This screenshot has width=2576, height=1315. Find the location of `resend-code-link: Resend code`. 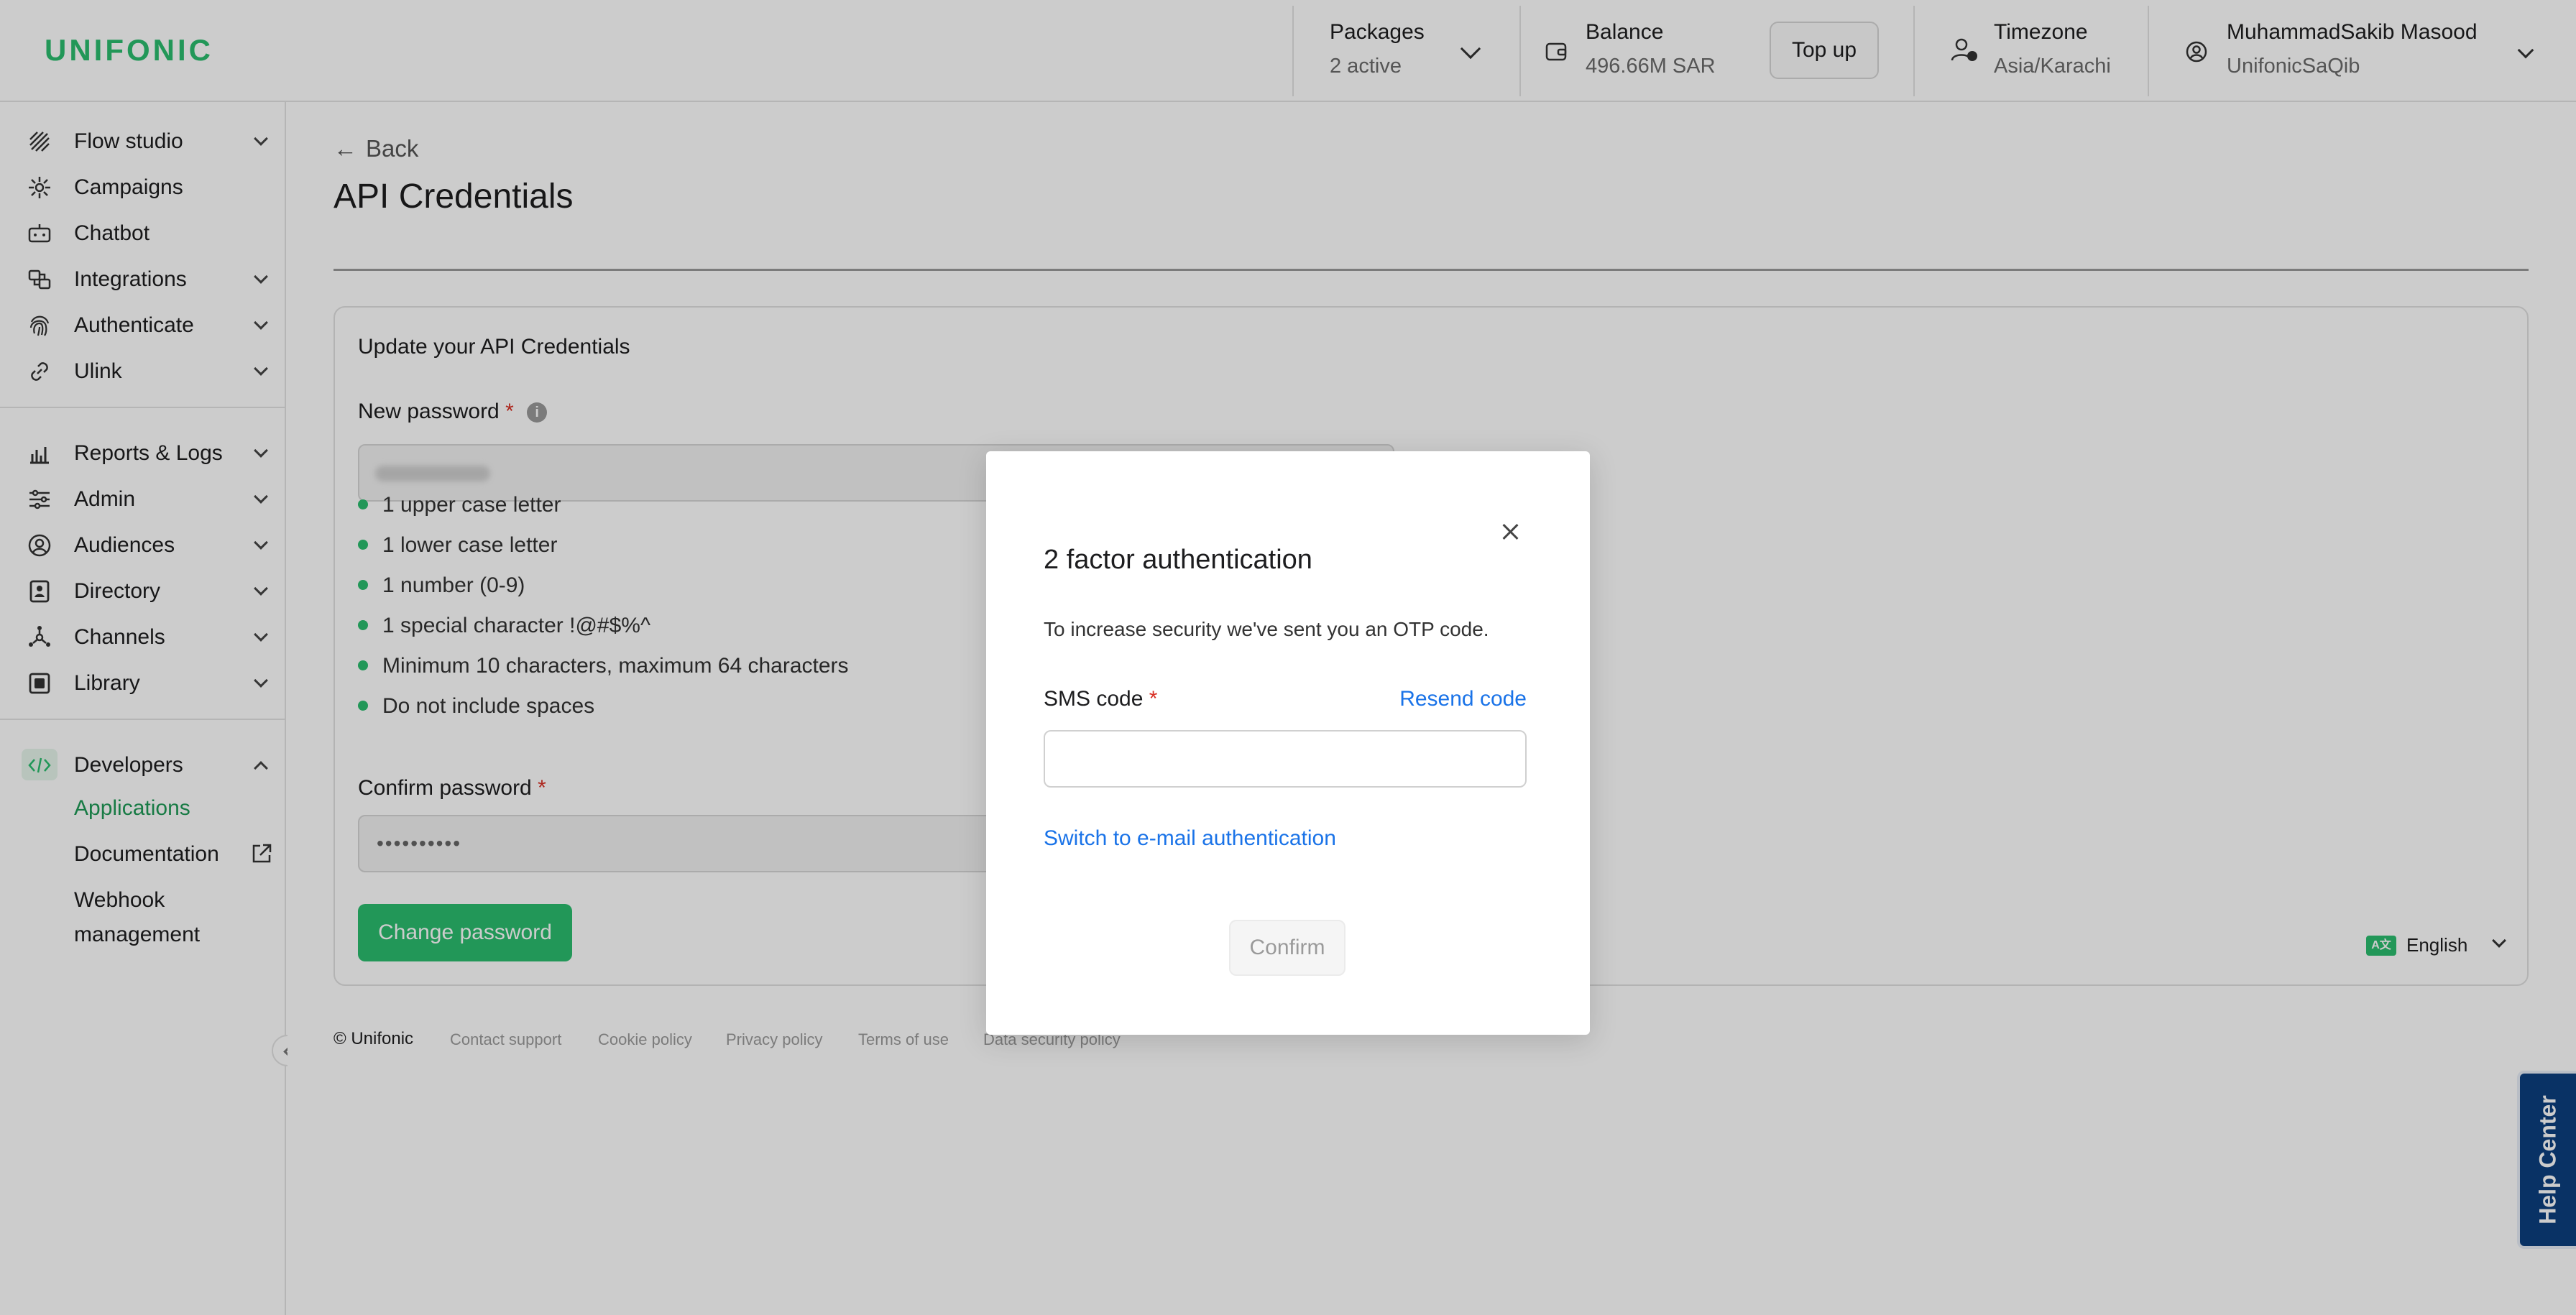

resend-code-link: Resend code is located at coordinates (1463, 699).